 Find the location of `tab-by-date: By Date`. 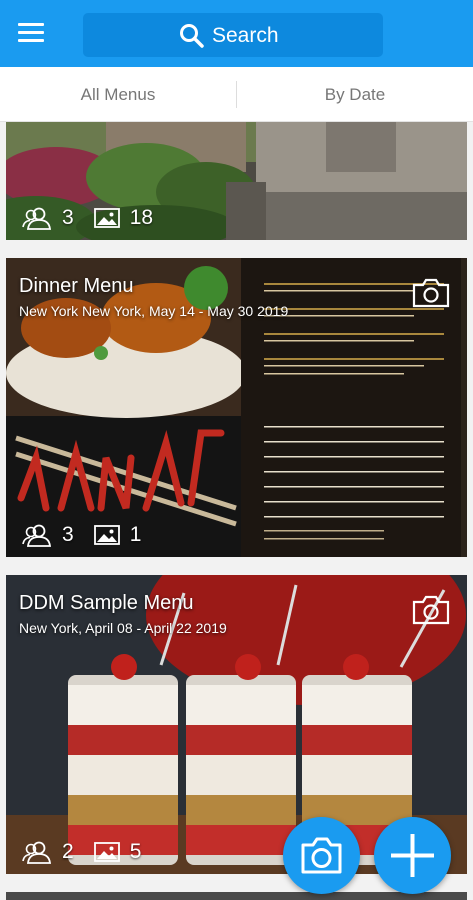

tab-by-date: By Date is located at coordinates (355, 94).